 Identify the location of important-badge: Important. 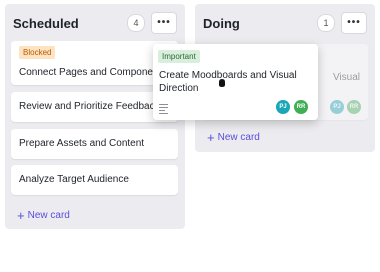
(179, 56).